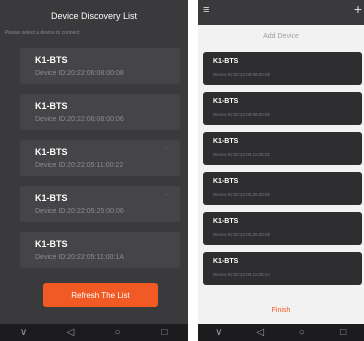 Image resolution: width=364 pixels, height=341 pixels. Describe the element at coordinates (282, 148) in the screenshot. I see `device-card: K1-BTS Device ID:20:22:05:11:00:22` at that location.